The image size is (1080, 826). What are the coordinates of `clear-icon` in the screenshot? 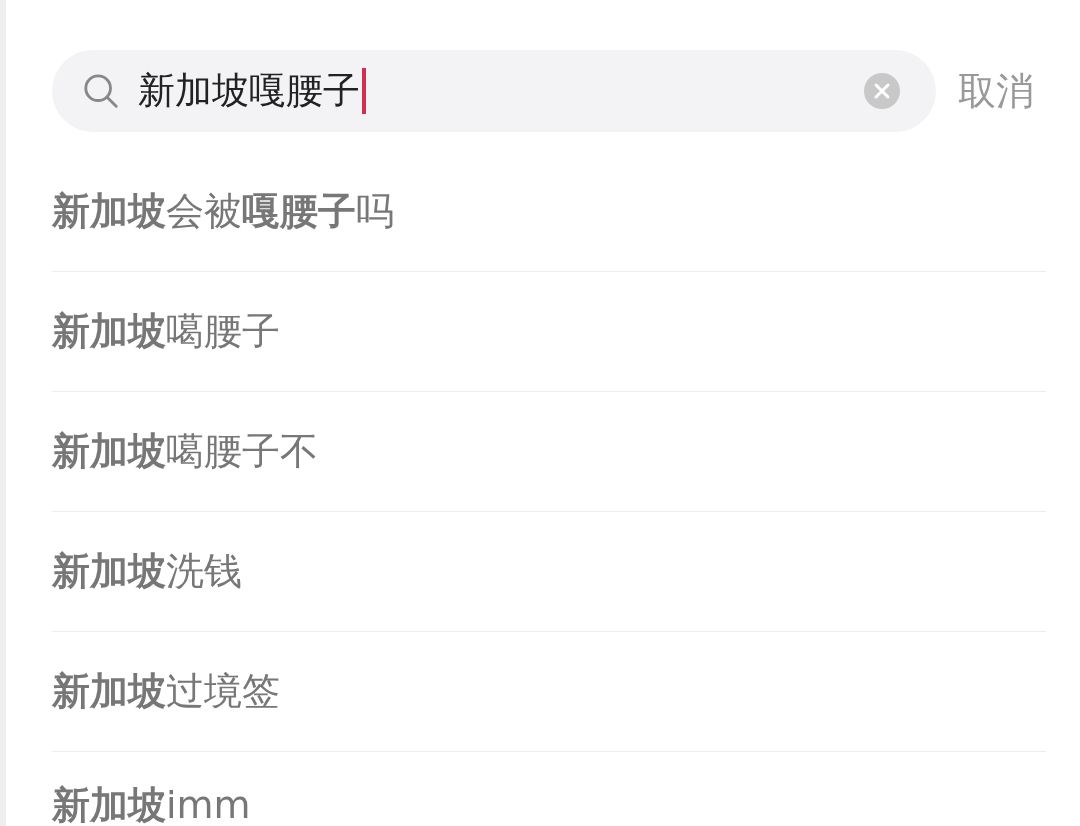 It's located at (882, 91).